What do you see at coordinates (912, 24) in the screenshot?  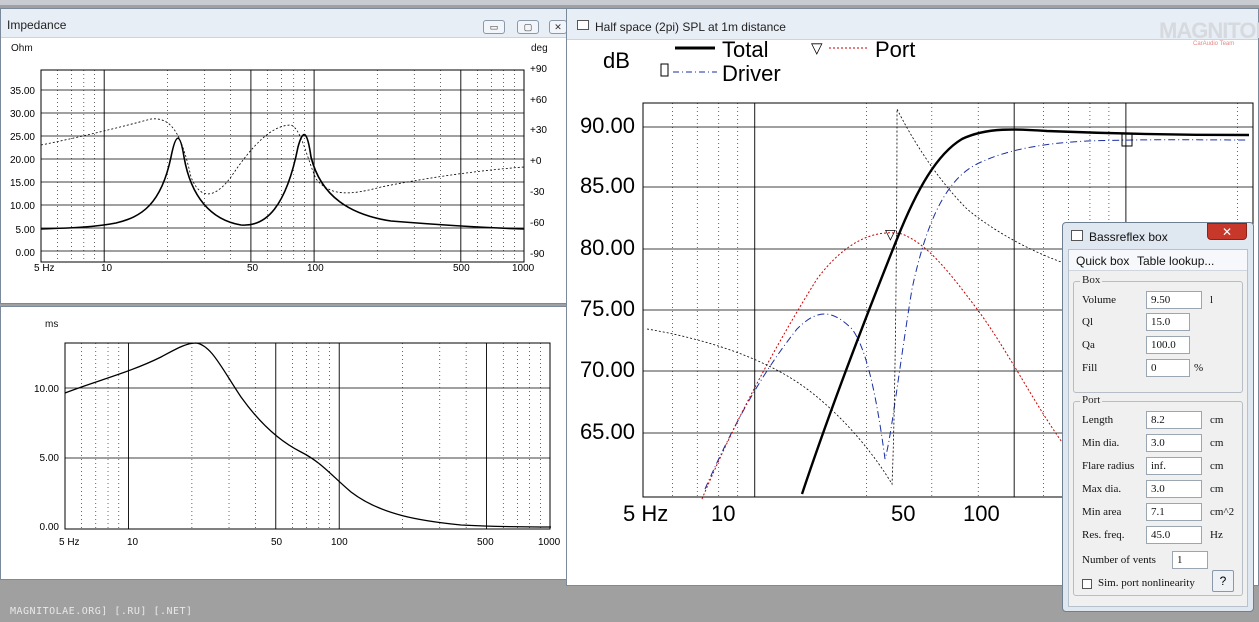 I see `spl-titlebar: Half space (2pi) SPL at 1m distance` at bounding box center [912, 24].